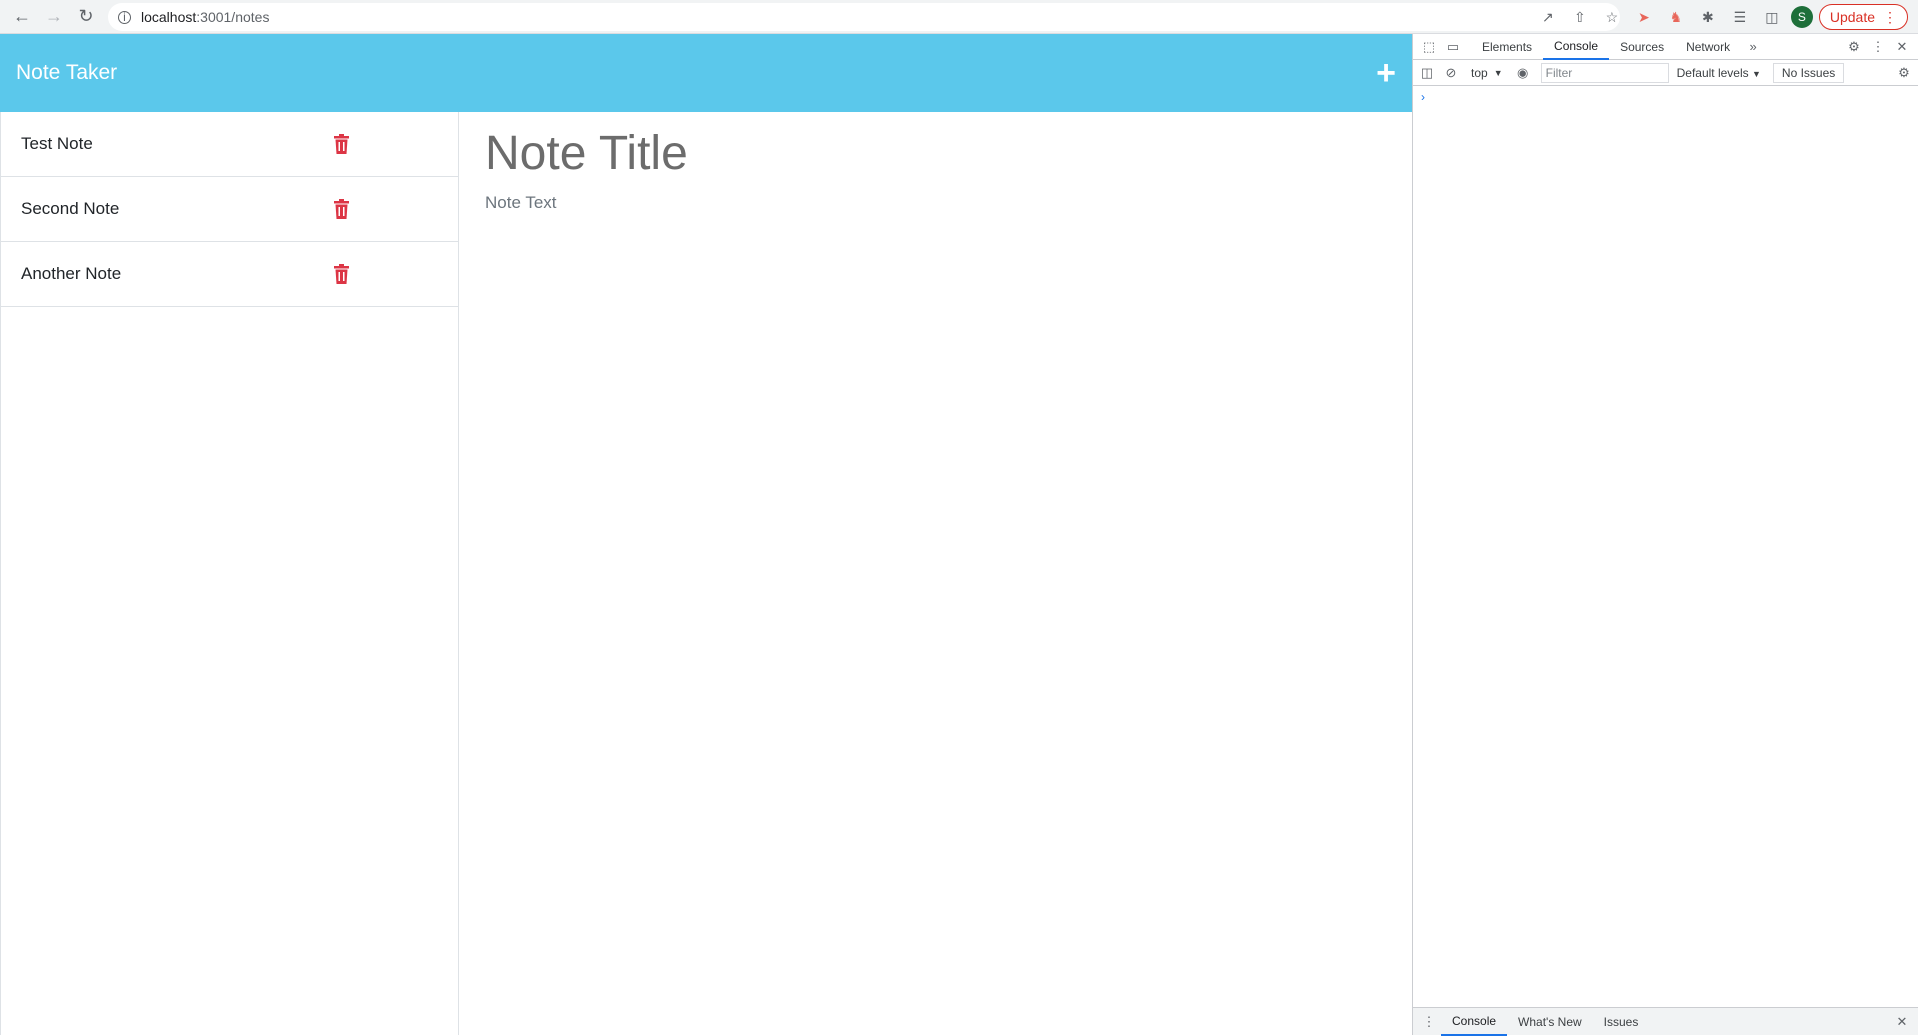 This screenshot has height=1036, width=1918. What do you see at coordinates (1863, 17) in the screenshot?
I see `update-button: Update ⋮` at bounding box center [1863, 17].